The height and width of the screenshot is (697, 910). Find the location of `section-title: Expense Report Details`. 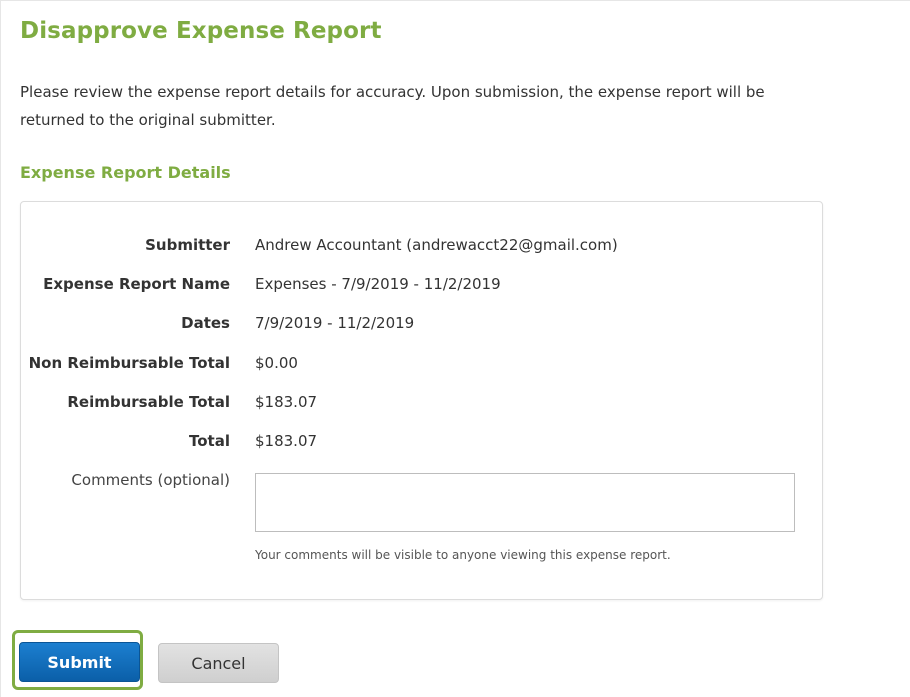

section-title: Expense Report Details is located at coordinates (125, 172).